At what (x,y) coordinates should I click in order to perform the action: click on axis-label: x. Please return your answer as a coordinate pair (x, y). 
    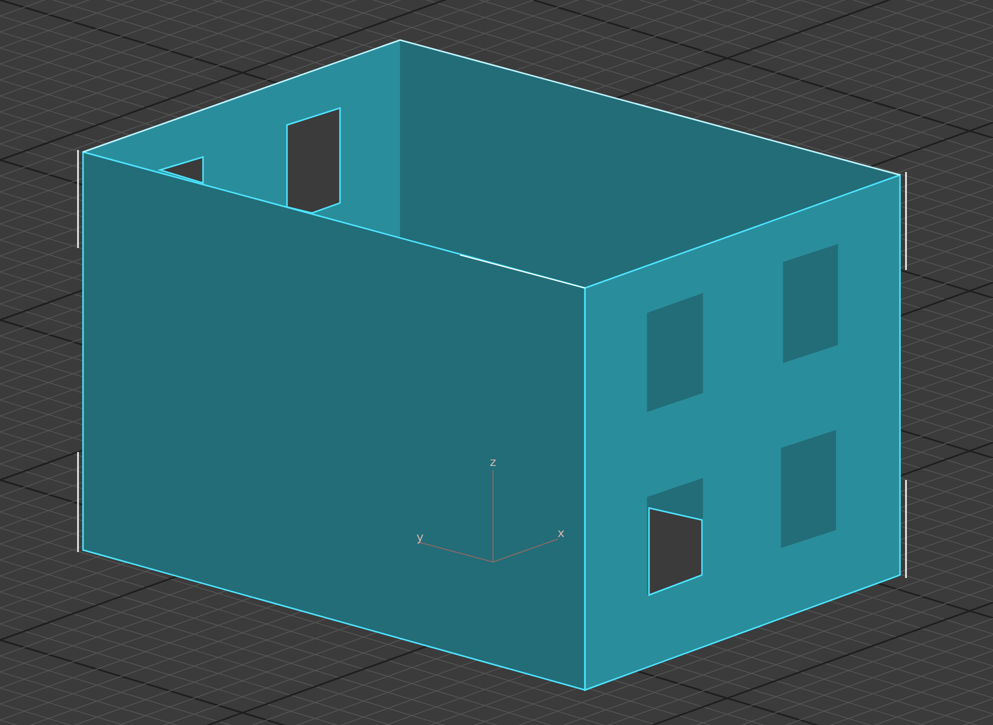
    Looking at the image, I should click on (561, 533).